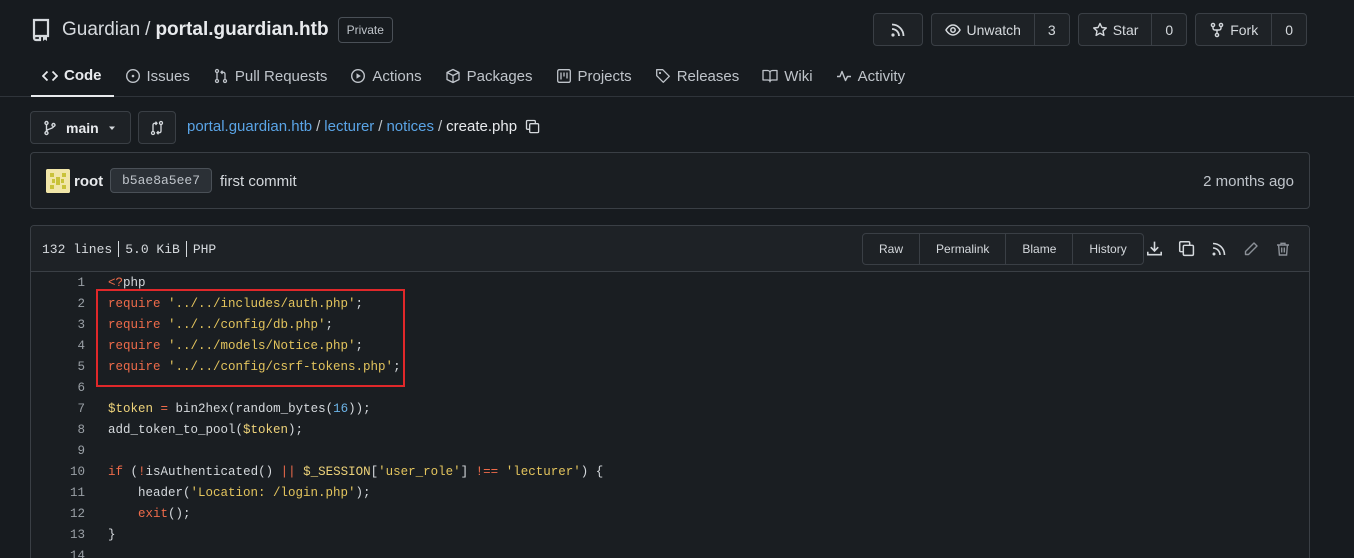 This screenshot has height=558, width=1354. I want to click on issue-icon, so click(133, 76).